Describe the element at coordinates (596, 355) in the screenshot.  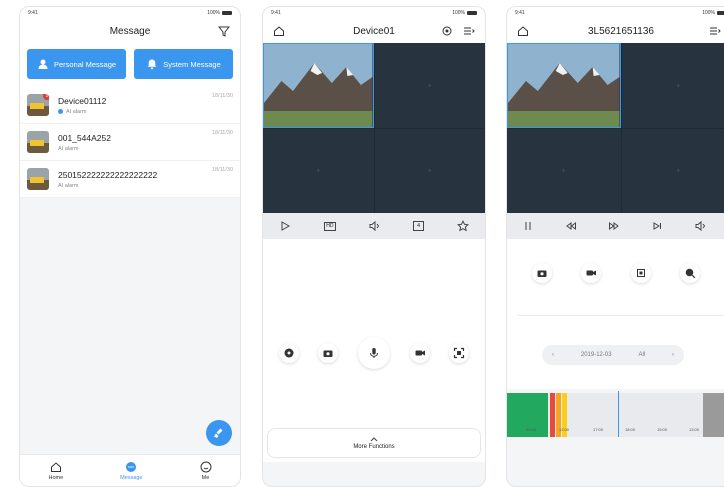
I see `selected-date: 2019-12-03` at that location.